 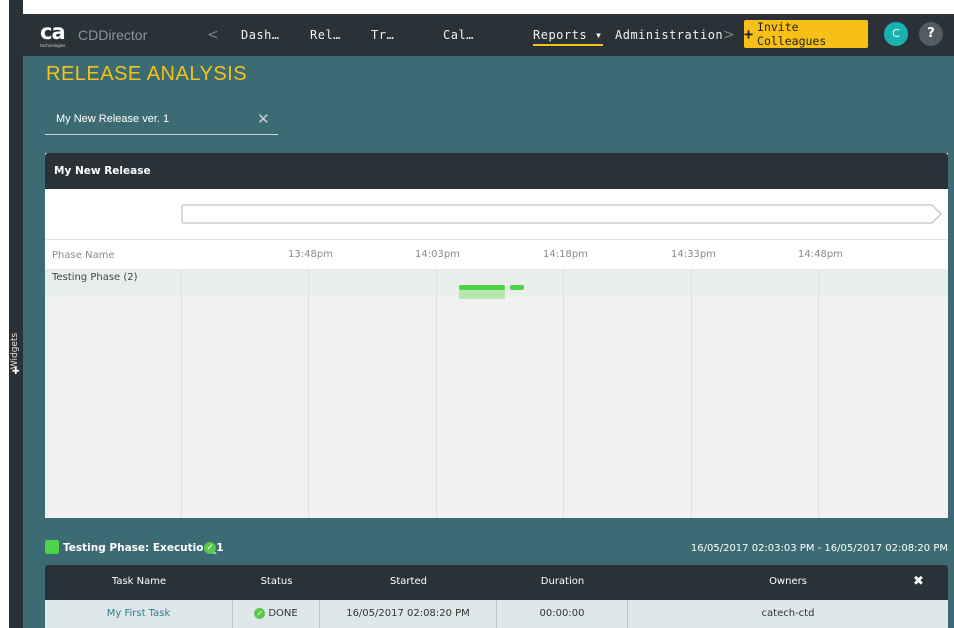 What do you see at coordinates (53, 45) in the screenshot?
I see `logo-subtitle: technologies` at bounding box center [53, 45].